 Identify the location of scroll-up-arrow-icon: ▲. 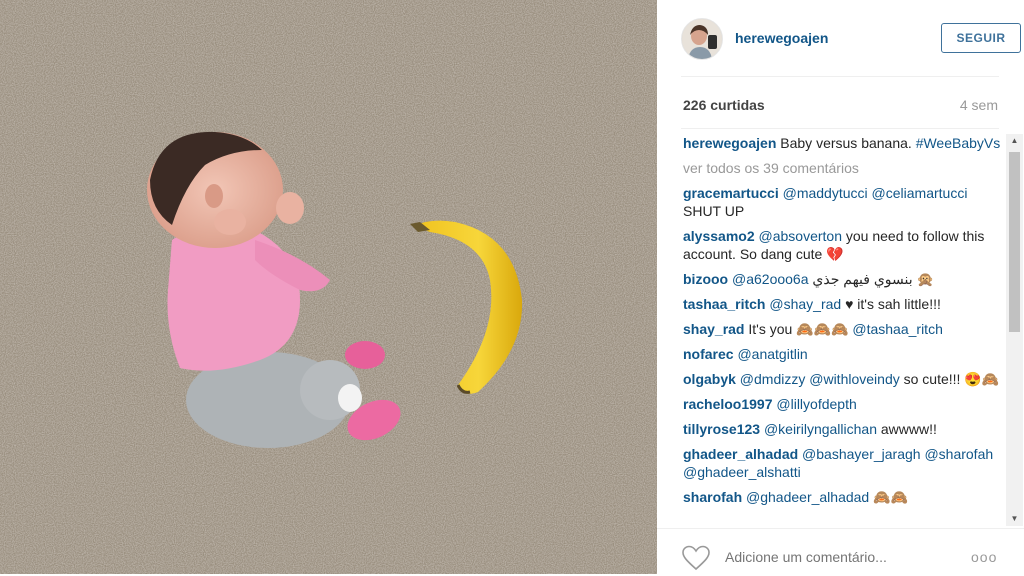
(1014, 141).